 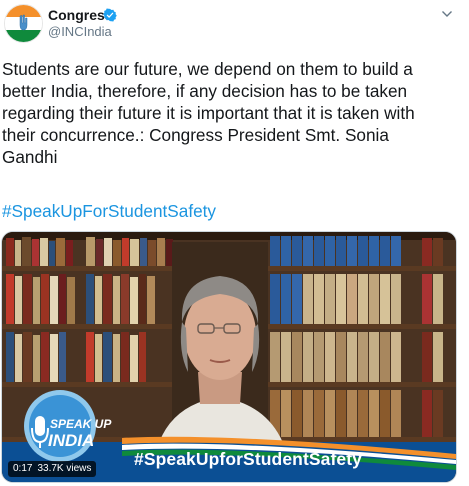 What do you see at coordinates (109, 211) in the screenshot?
I see `hashtag-link: #SpeakUpForStudentSafety` at bounding box center [109, 211].